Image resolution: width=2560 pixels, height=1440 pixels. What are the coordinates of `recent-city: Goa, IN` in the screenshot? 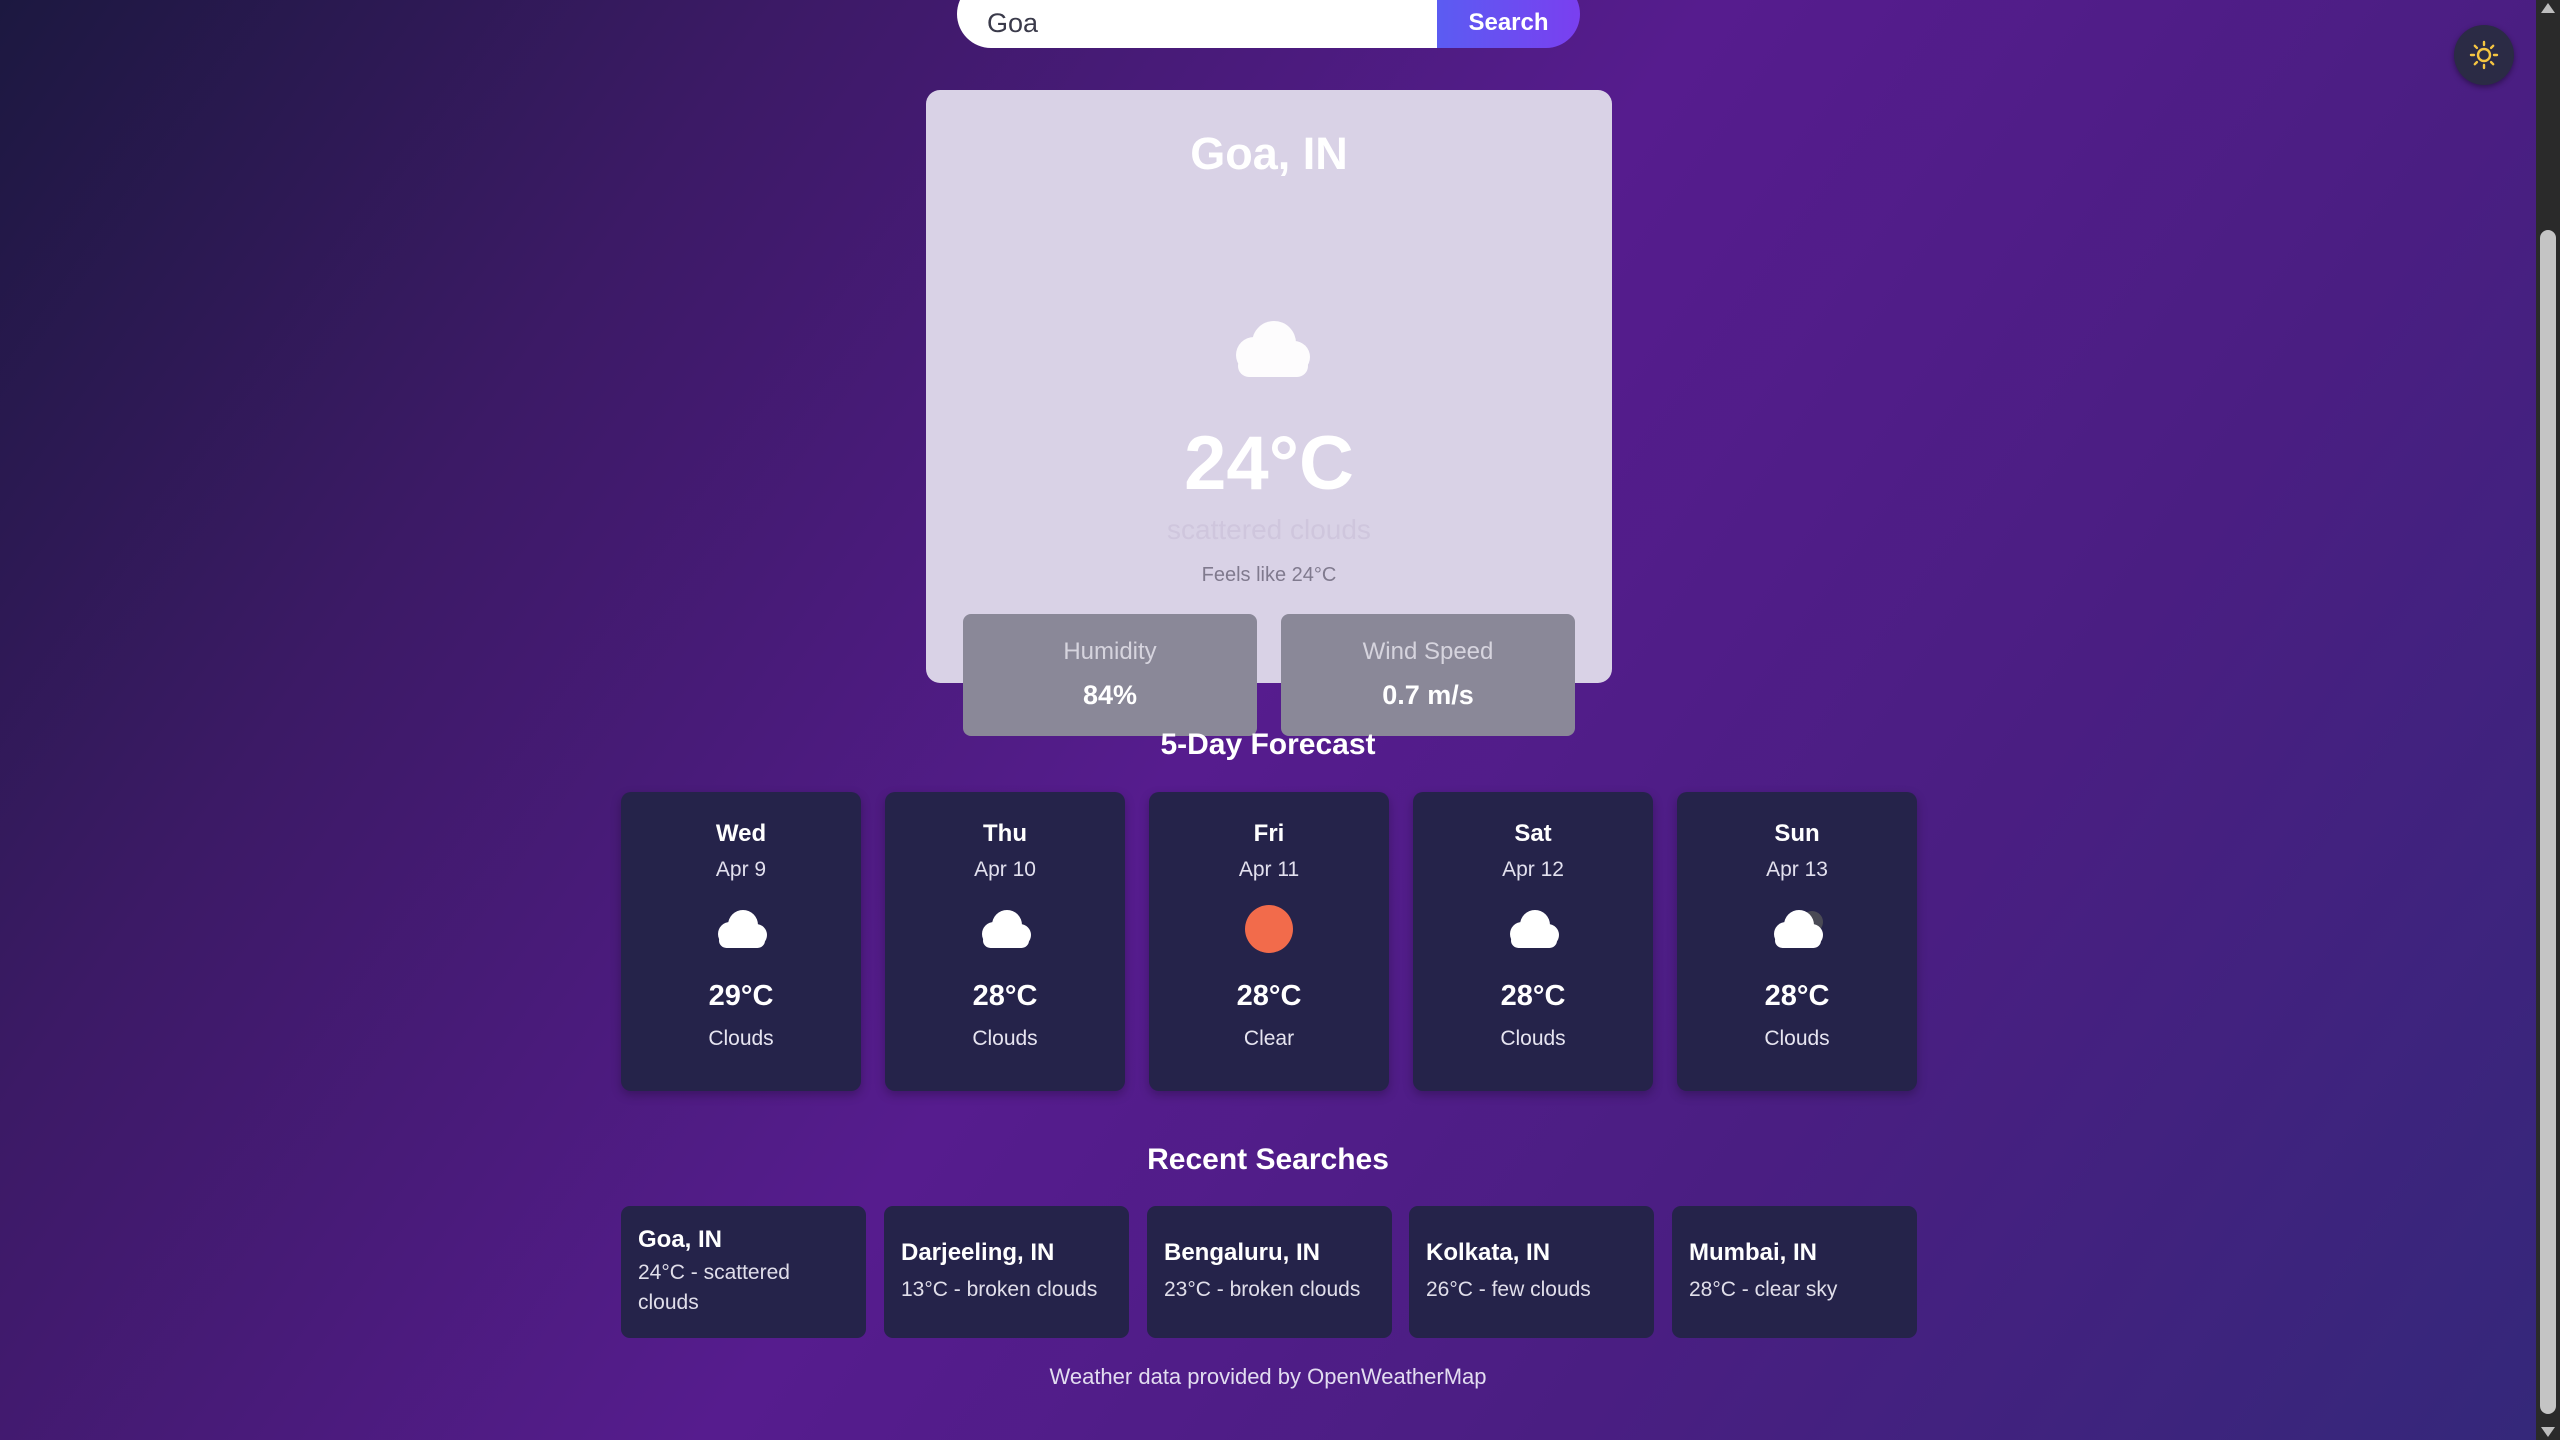 It's located at (680, 1239).